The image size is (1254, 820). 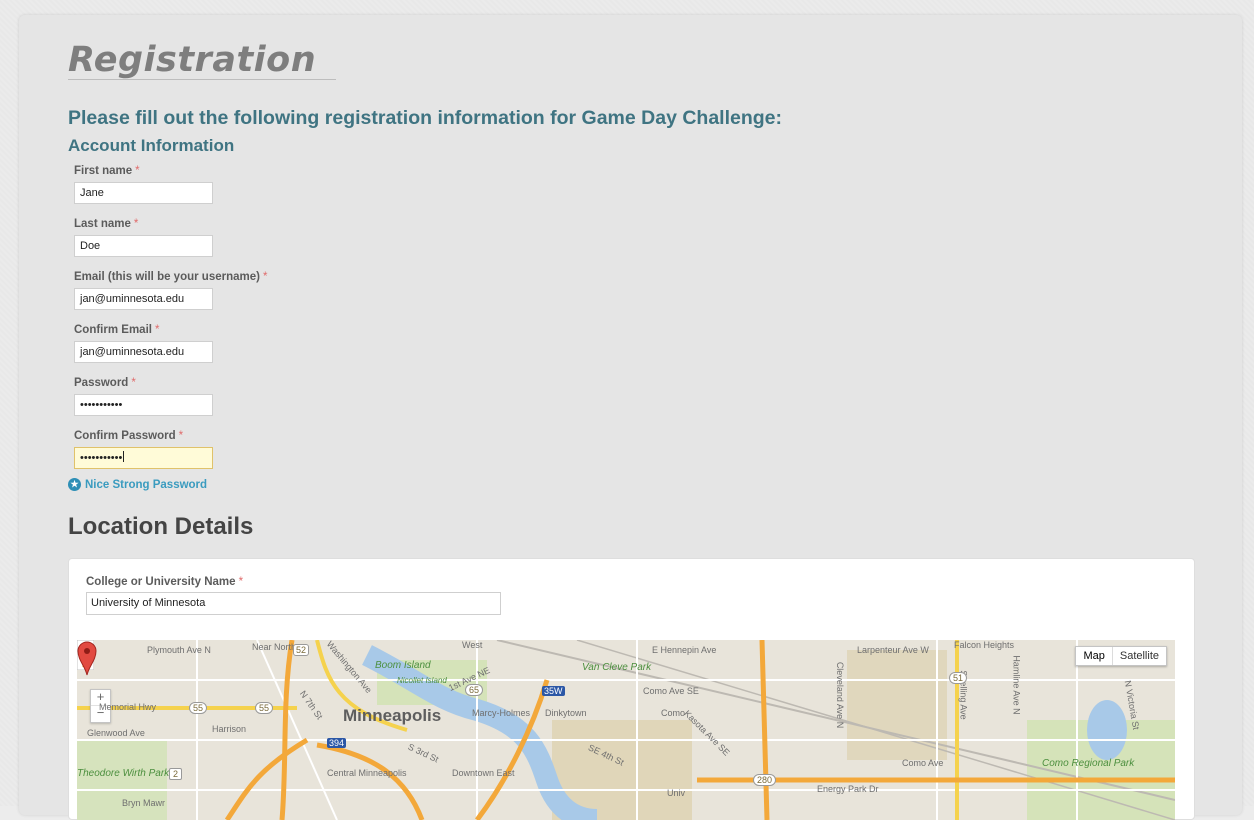 What do you see at coordinates (87, 658) in the screenshot?
I see `location-pin-icon` at bounding box center [87, 658].